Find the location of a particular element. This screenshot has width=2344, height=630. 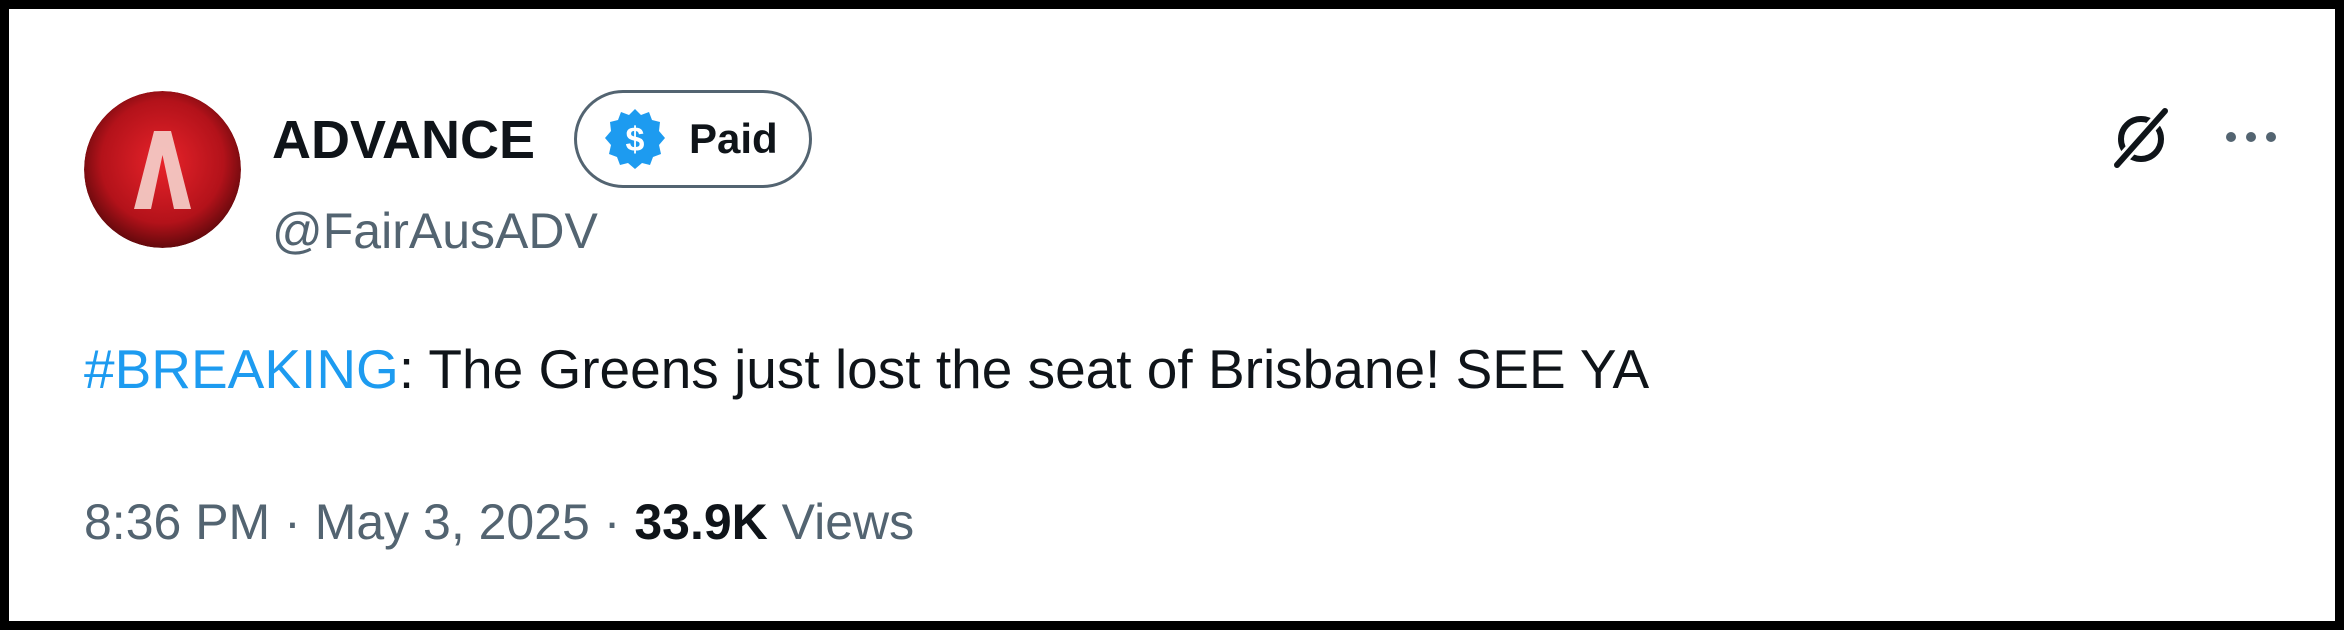

dollar-coin-icon: $ is located at coordinates (635, 139).